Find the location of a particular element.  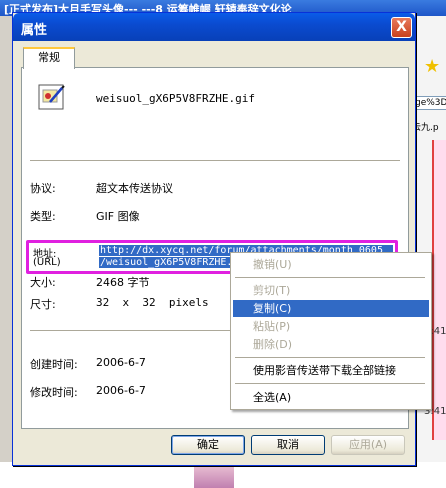

protocol-label: 协议: is located at coordinates (43, 188).